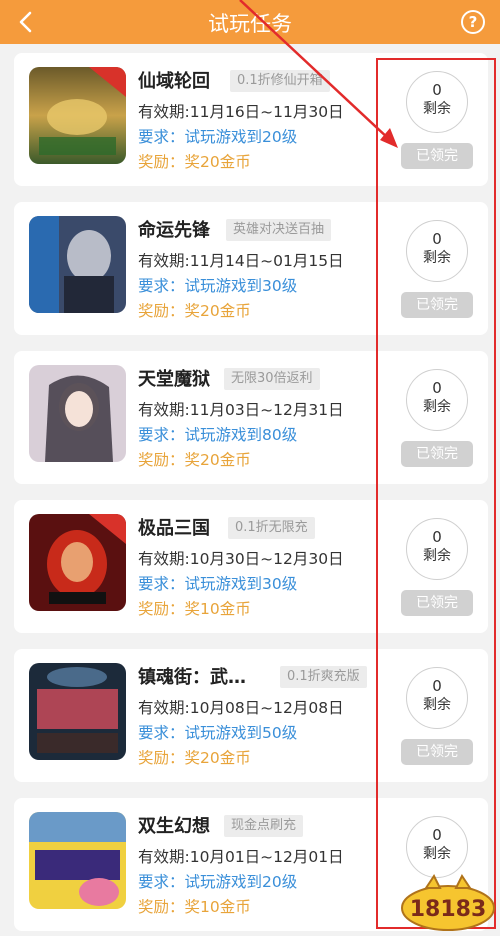  I want to click on game-tag: 0.1折无限充, so click(271, 528).